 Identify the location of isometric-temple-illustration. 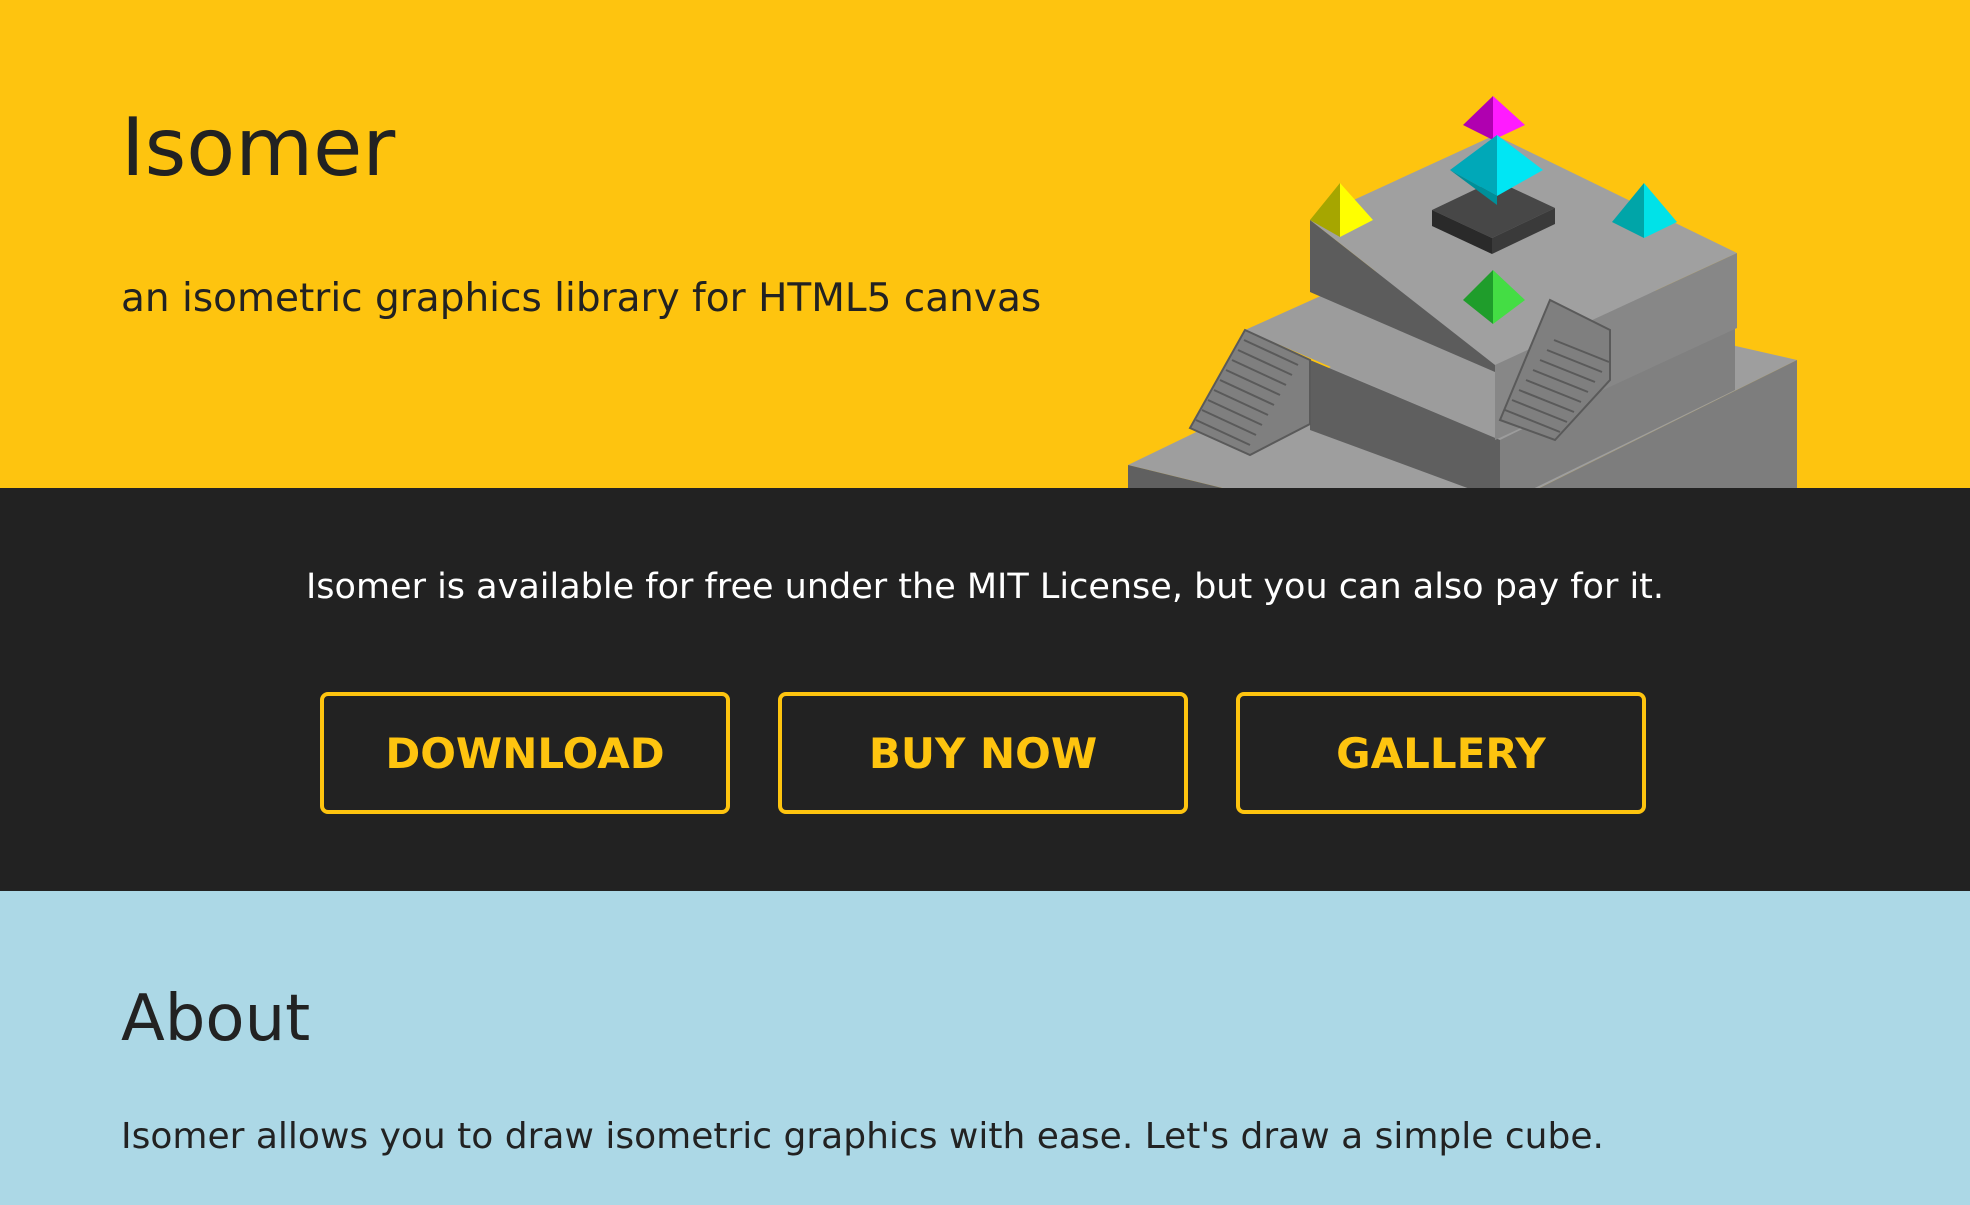
(1462, 292).